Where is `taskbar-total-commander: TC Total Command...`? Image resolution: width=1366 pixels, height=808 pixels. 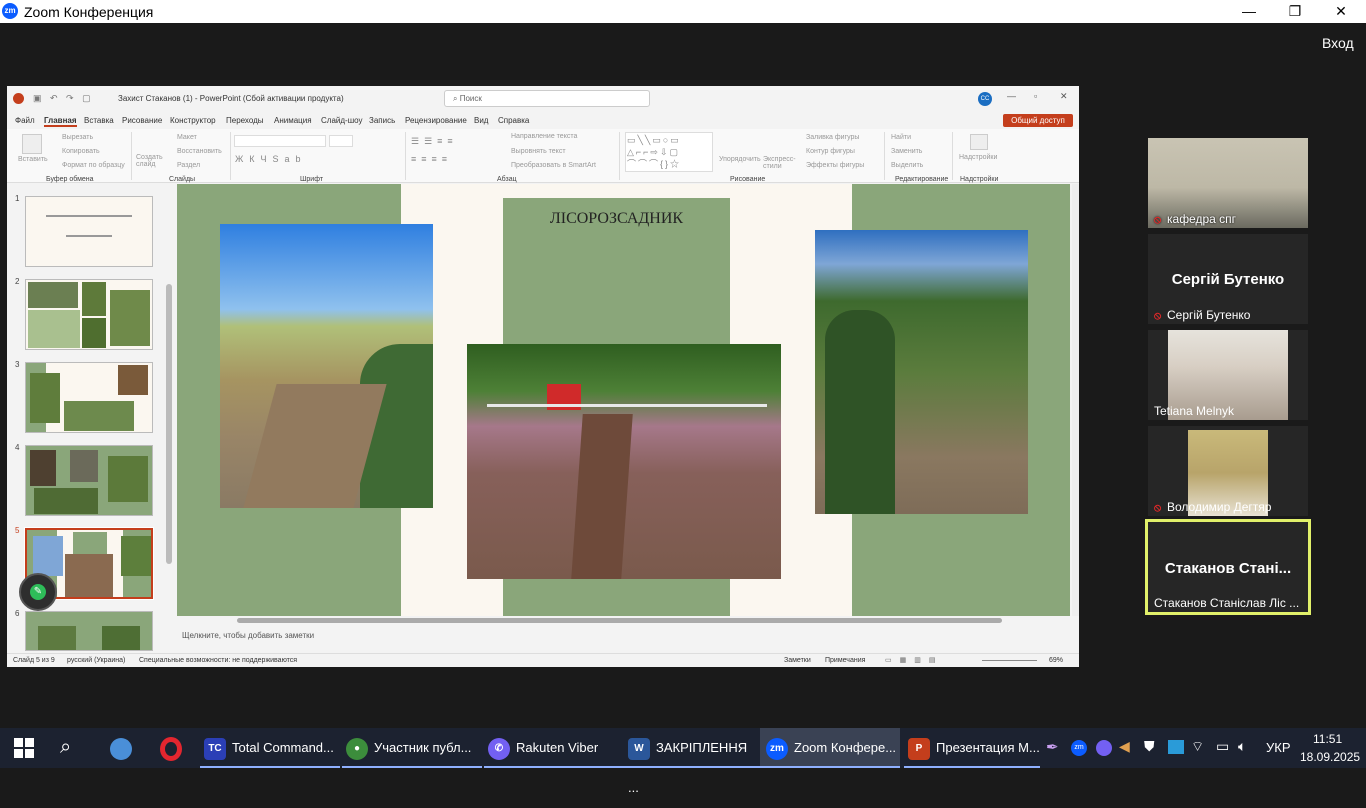
taskbar-total-commander: TC Total Command... is located at coordinates (270, 748).